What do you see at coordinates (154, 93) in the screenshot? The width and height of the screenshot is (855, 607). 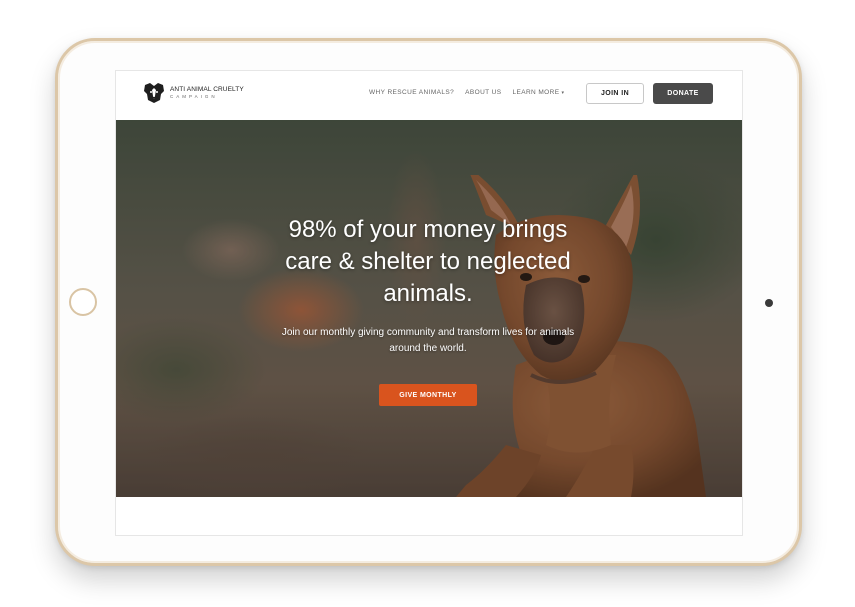 I see `dog-head-icon` at bounding box center [154, 93].